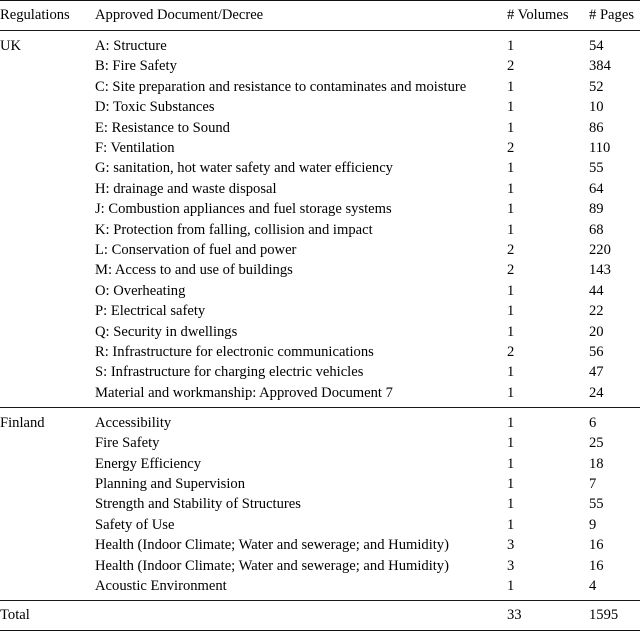 Image resolution: width=640 pixels, height=631 pixels. I want to click on column-header-volumes: # Volumes, so click(538, 15).